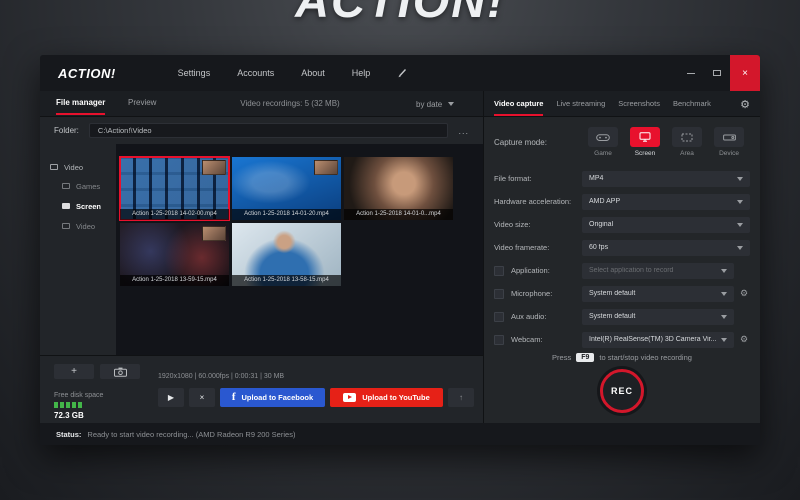 The height and width of the screenshot is (500, 800). Describe the element at coordinates (79, 395) in the screenshot. I see `free-disk-space-label: Free disk space` at that location.